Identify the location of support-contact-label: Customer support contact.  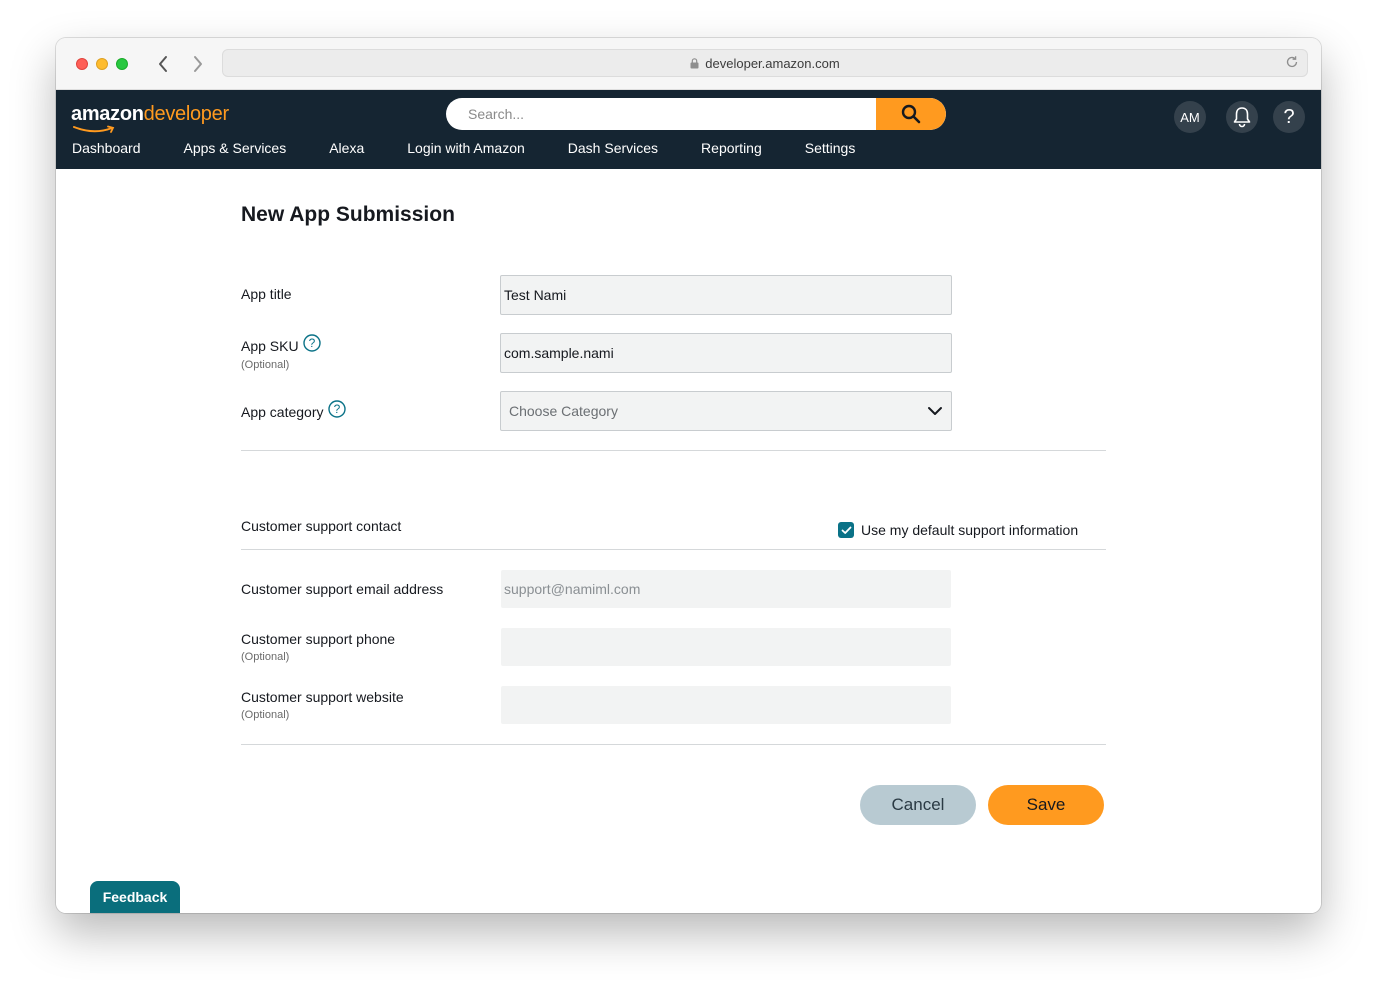
(321, 526).